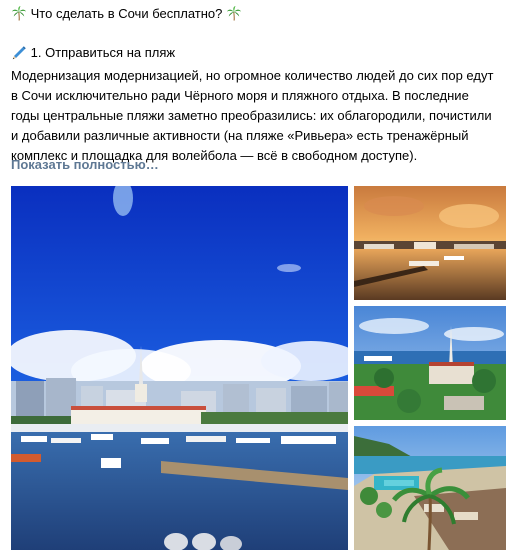 The width and height of the screenshot is (519, 550). Describe the element at coordinates (430, 243) in the screenshot. I see `sunset-marina-photo` at that location.